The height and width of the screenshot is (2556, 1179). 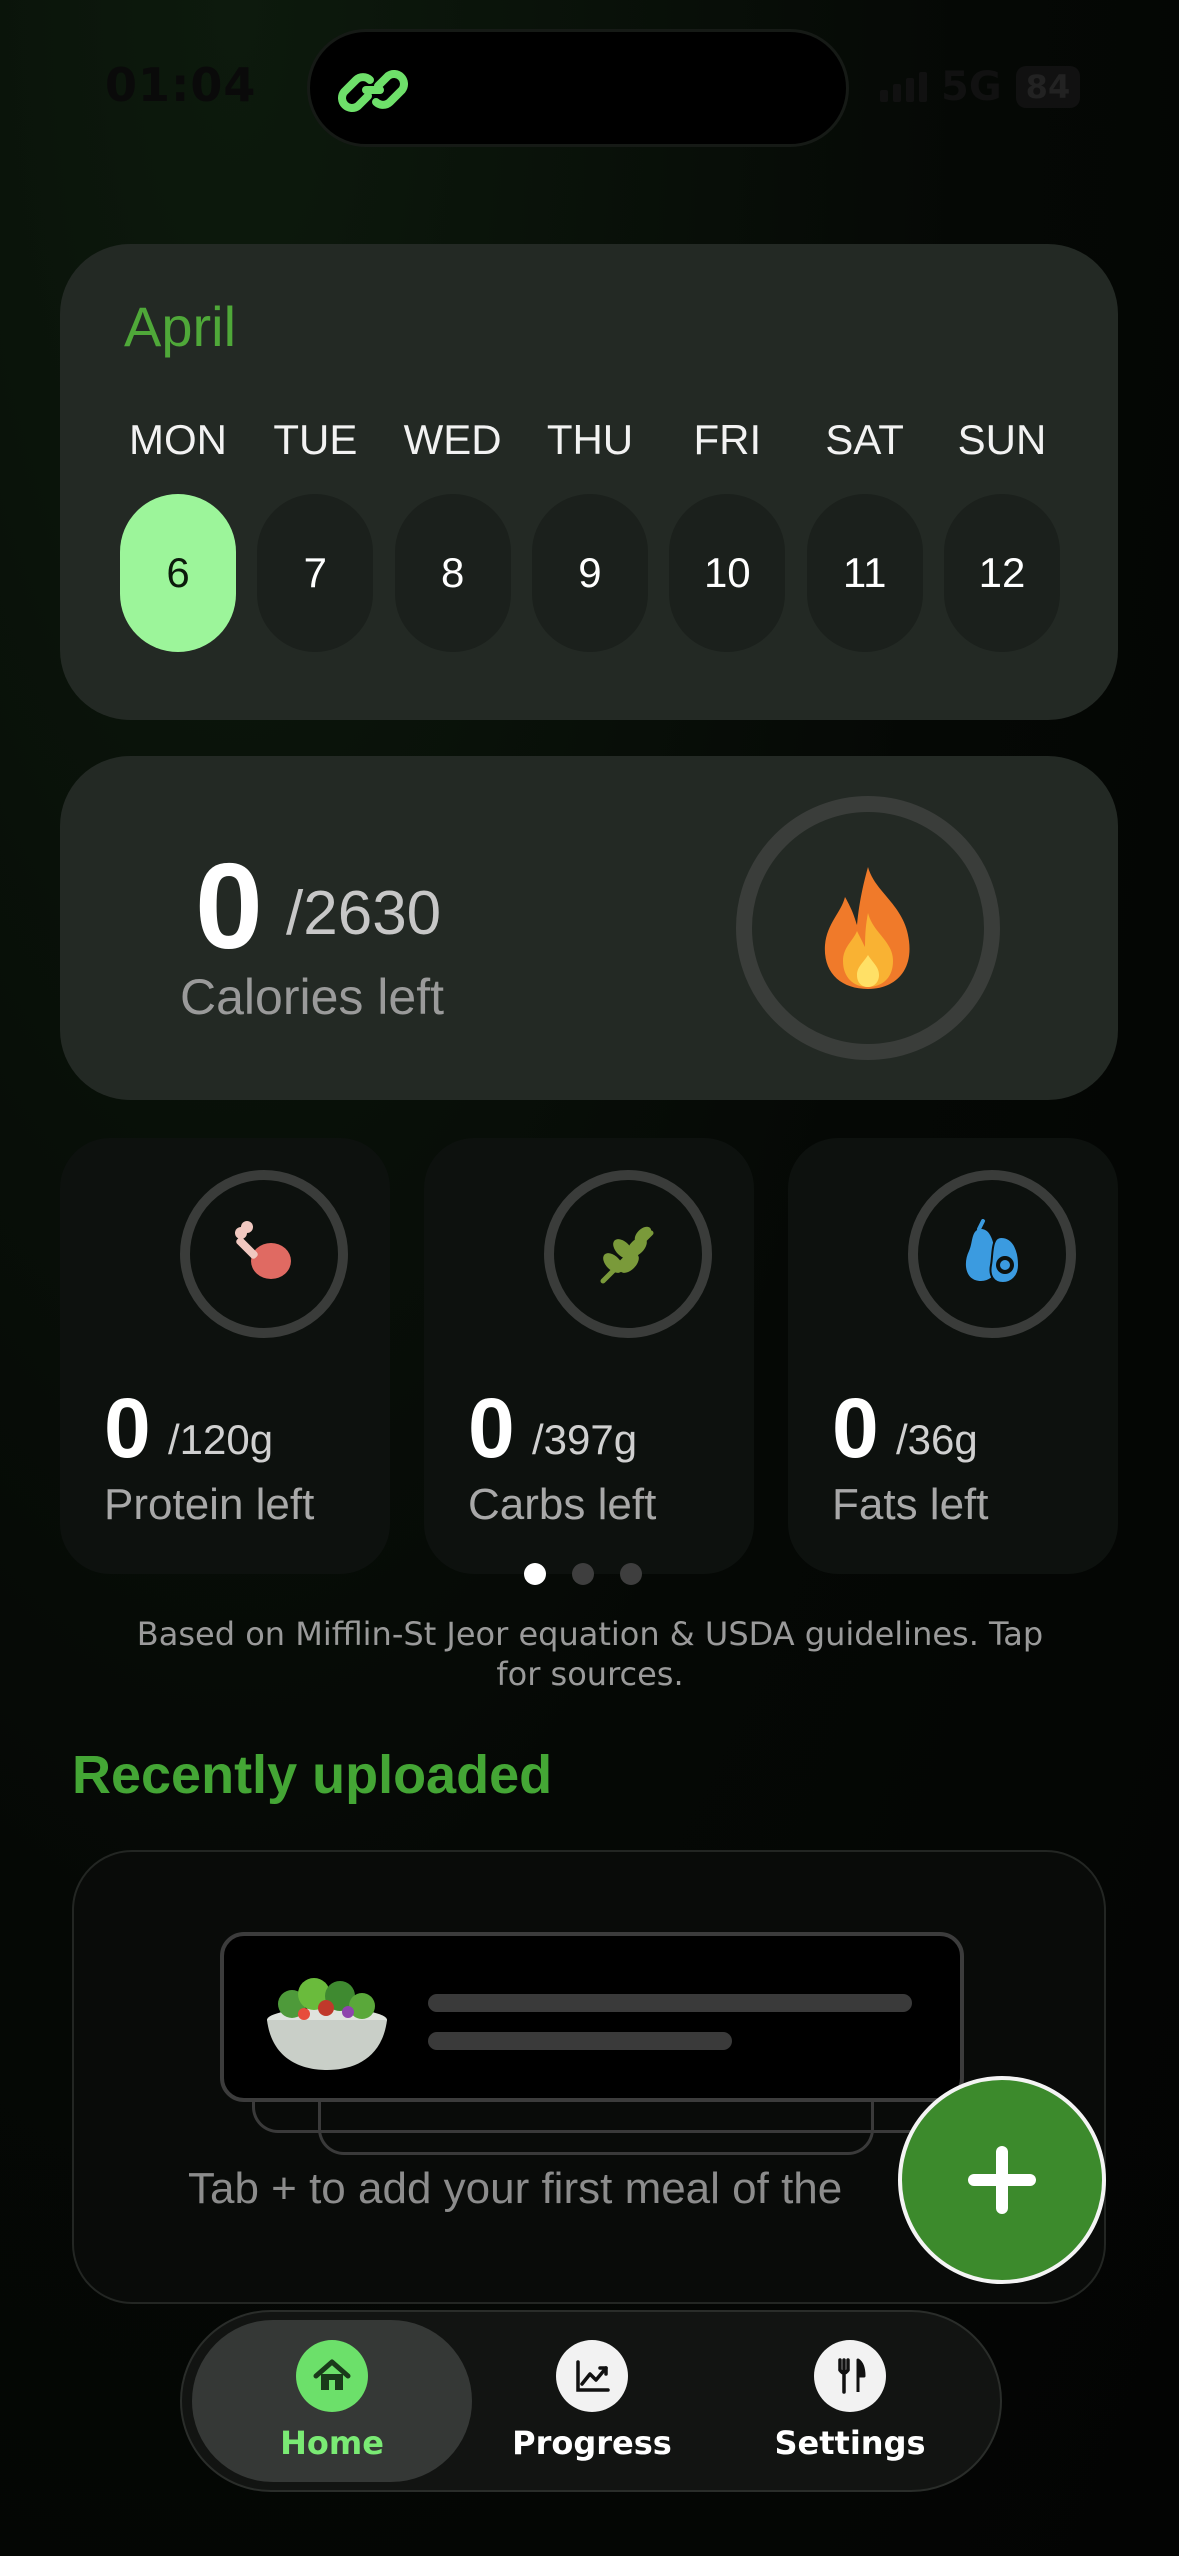 I want to click on fats-value: 0, so click(x=855, y=1428).